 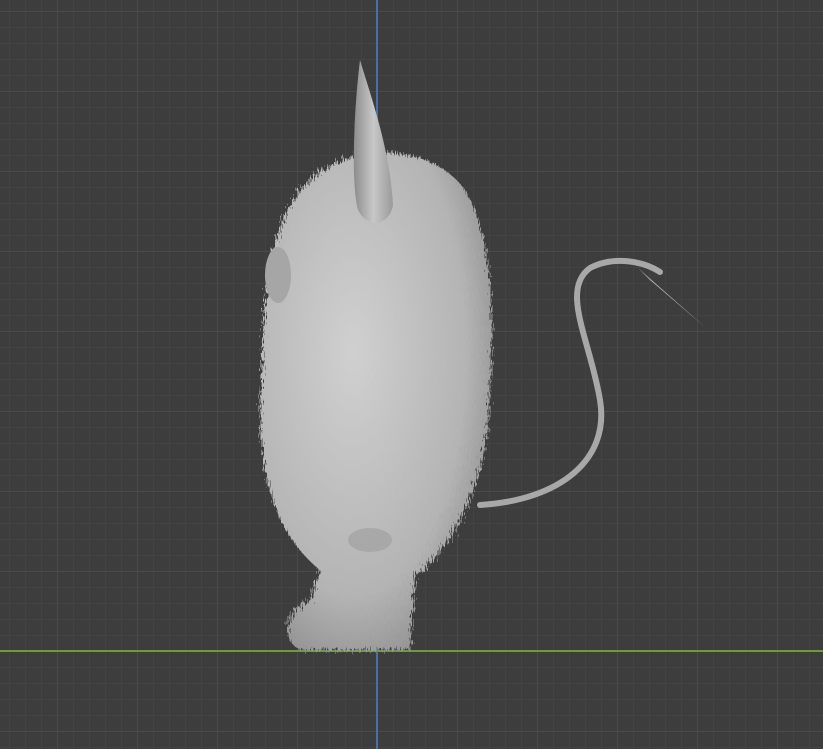 I want to click on tail, so click(x=591, y=383).